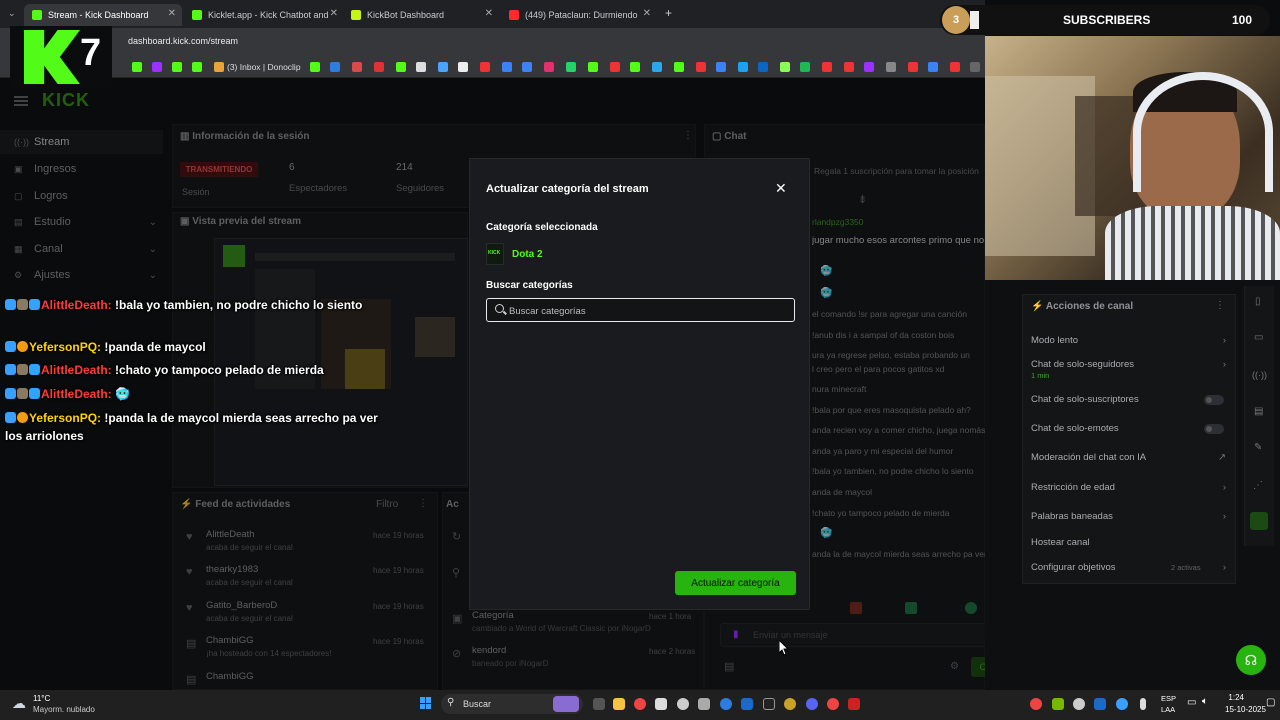 This screenshot has height=720, width=1280. What do you see at coordinates (1214, 429) in the screenshot?
I see `emotes-only-toggle` at bounding box center [1214, 429].